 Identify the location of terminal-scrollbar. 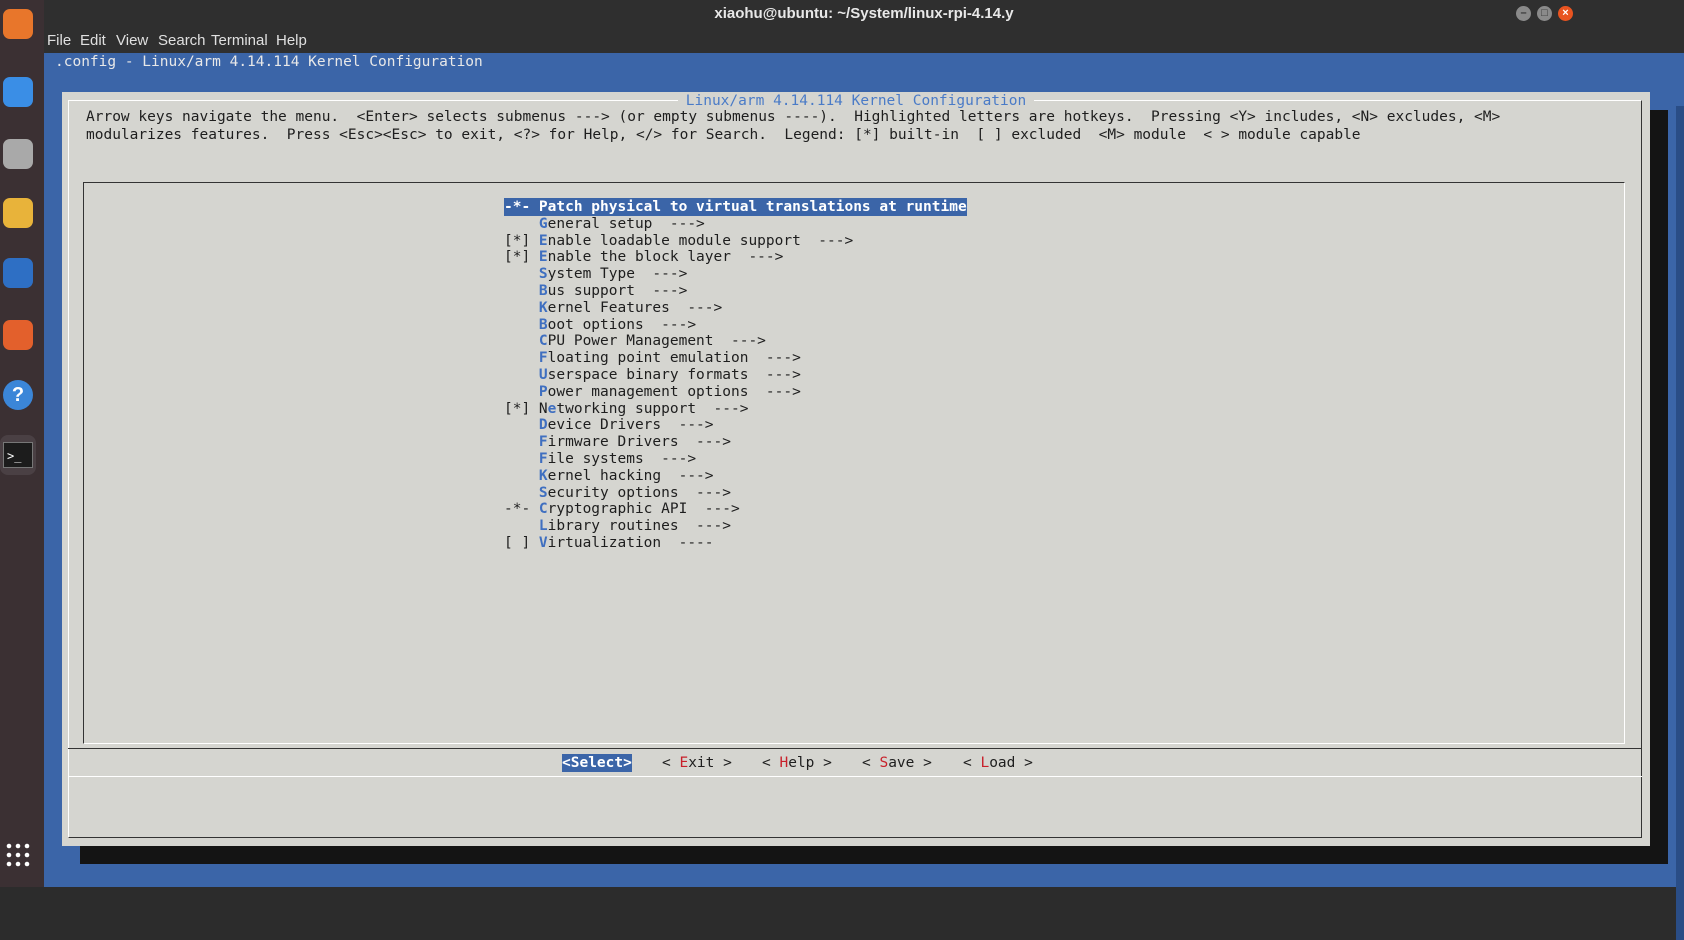
(1680, 523).